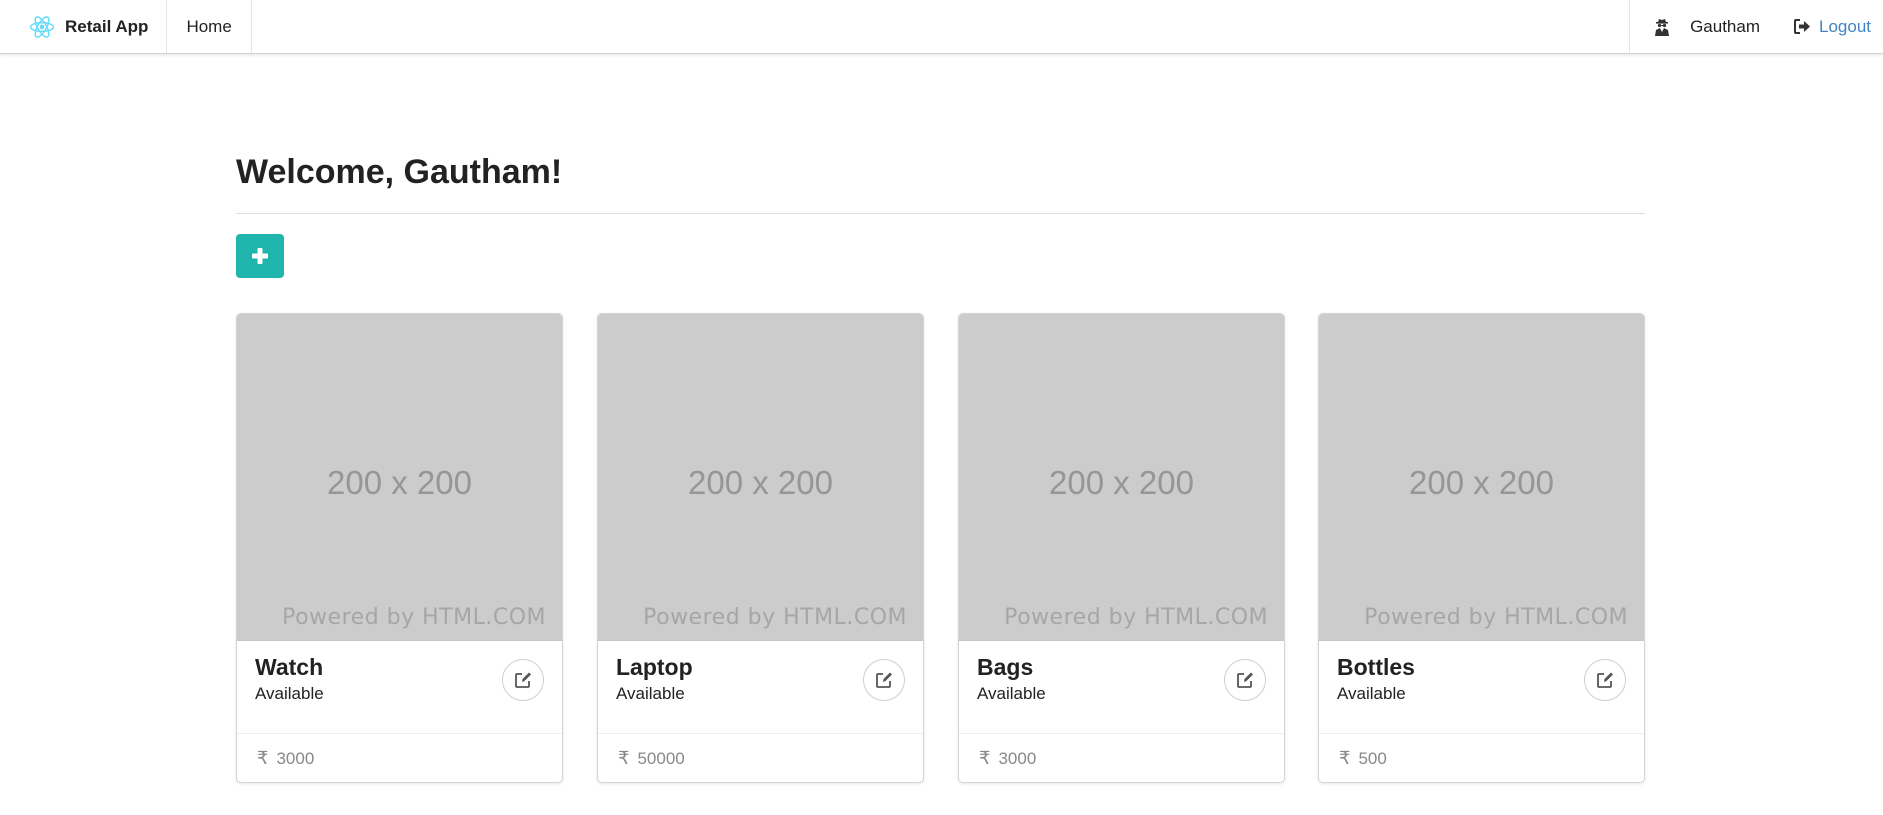 Image resolution: width=1883 pixels, height=815 pixels. Describe the element at coordinates (1376, 667) in the screenshot. I see `product-name: Bottles` at that location.